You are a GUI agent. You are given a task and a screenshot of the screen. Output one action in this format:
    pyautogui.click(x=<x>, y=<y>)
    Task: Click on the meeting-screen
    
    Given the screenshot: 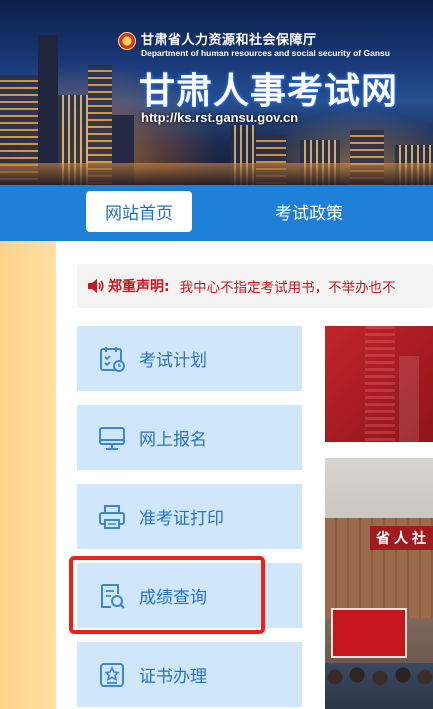 What is the action you would take?
    pyautogui.click(x=369, y=633)
    